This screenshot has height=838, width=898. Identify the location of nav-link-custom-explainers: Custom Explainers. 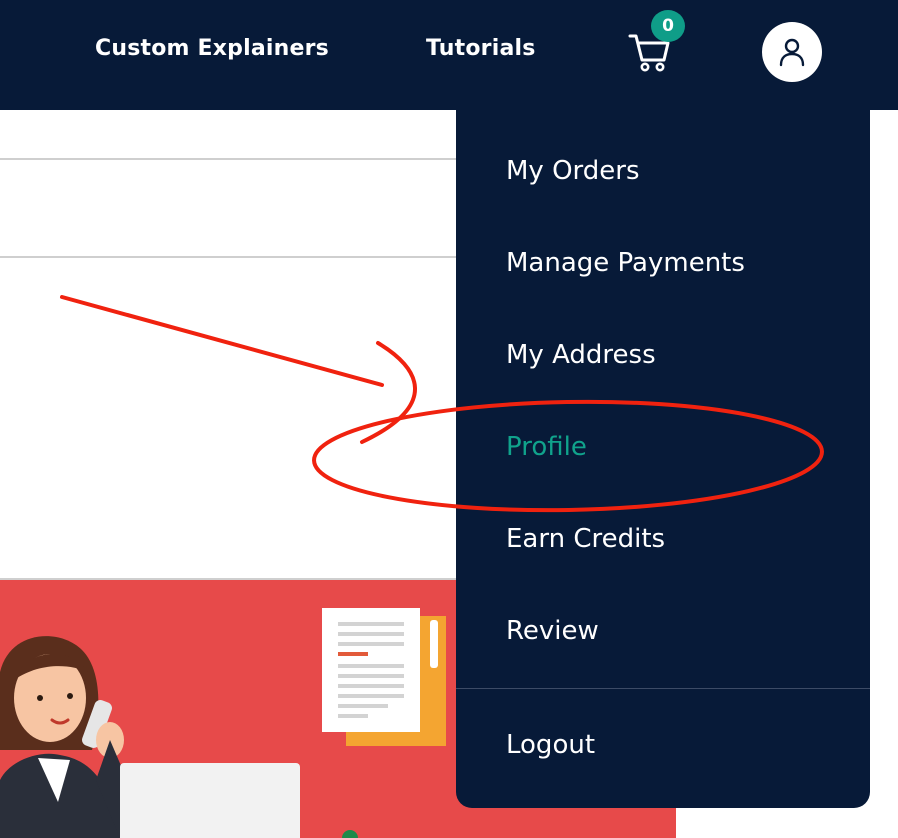
(212, 48).